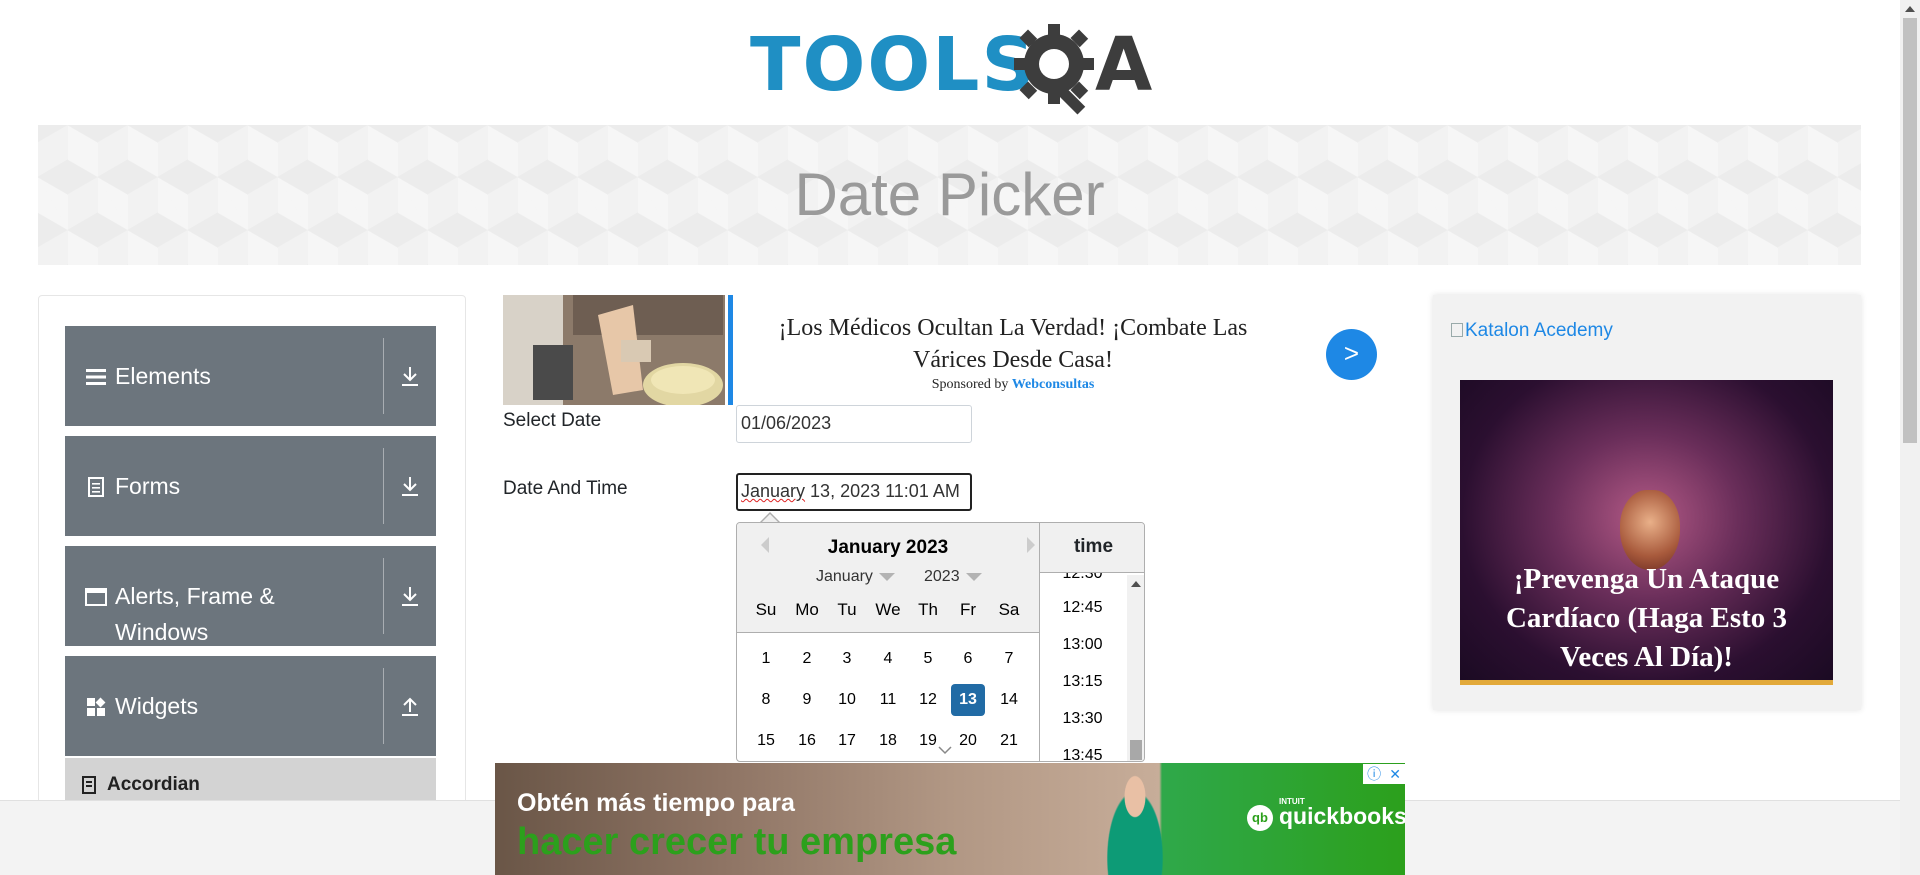 The height and width of the screenshot is (875, 1920). What do you see at coordinates (766, 659) in the screenshot?
I see `day-cell: 1` at bounding box center [766, 659].